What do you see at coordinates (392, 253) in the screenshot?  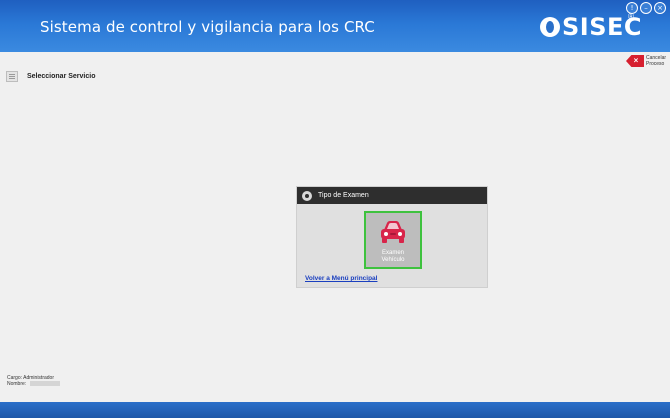 I see `vehicle-exam-label-line1: Examen` at bounding box center [392, 253].